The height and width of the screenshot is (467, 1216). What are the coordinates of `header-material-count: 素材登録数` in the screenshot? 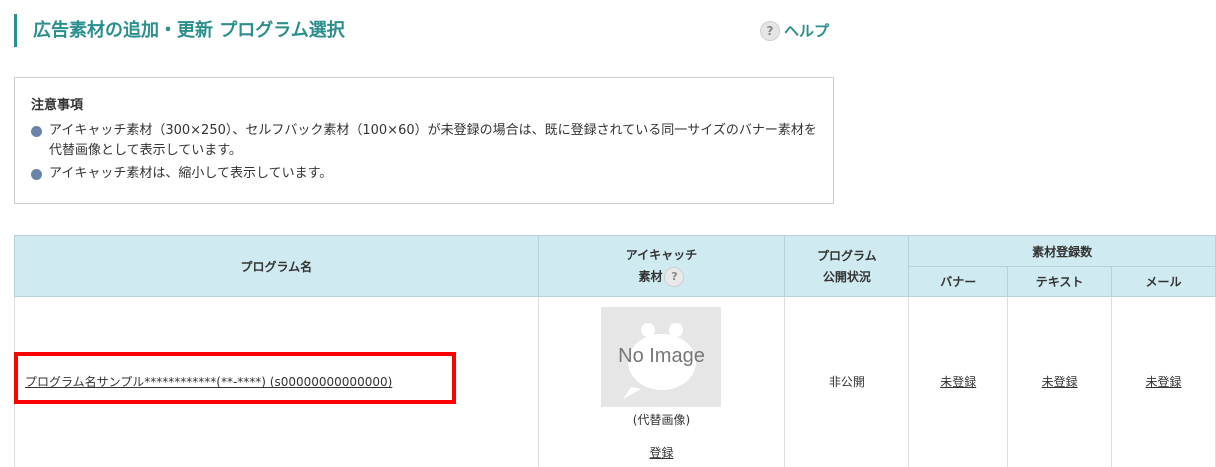 It's located at (1062, 251).